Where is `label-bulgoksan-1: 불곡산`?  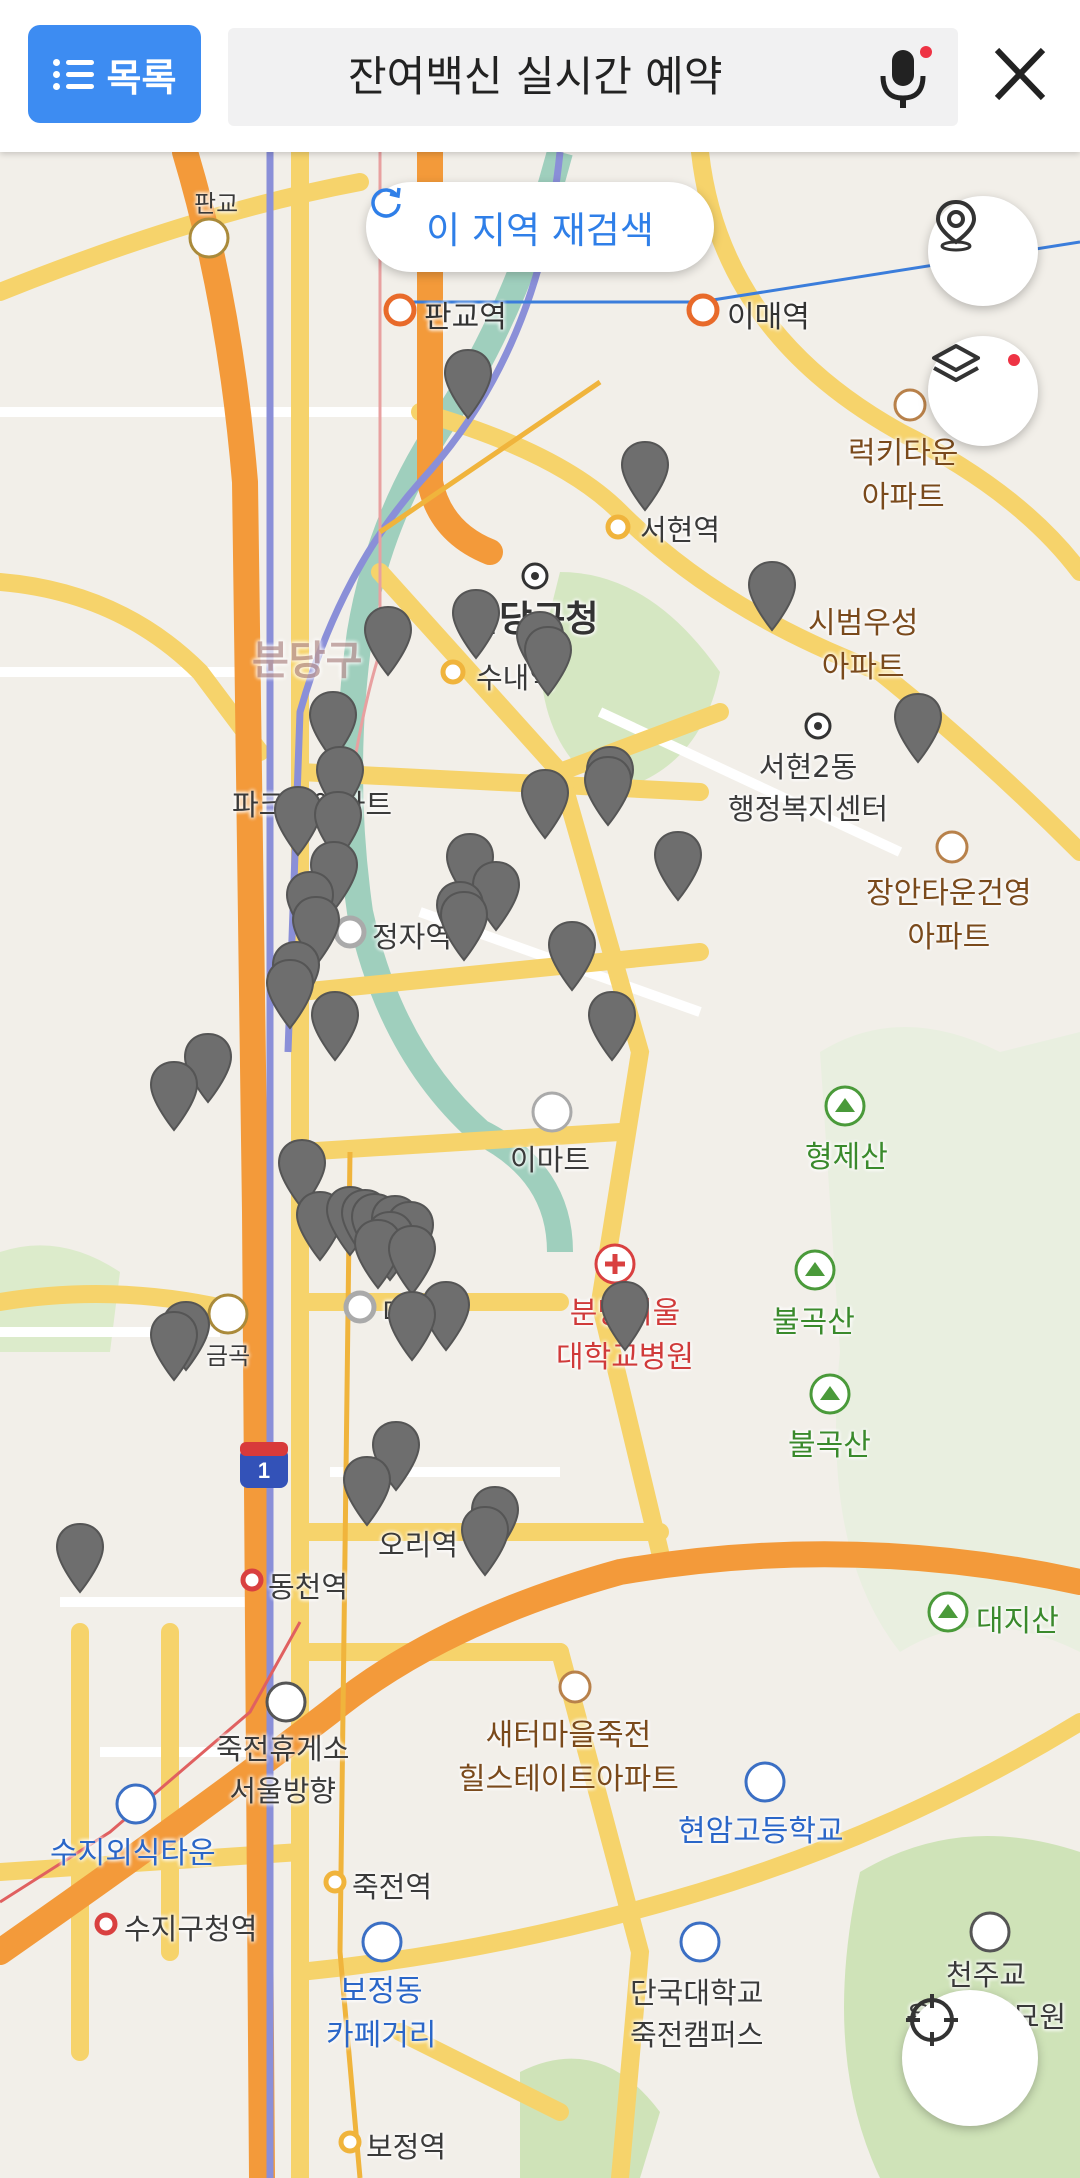 label-bulgoksan-1: 불곡산 is located at coordinates (813, 1322).